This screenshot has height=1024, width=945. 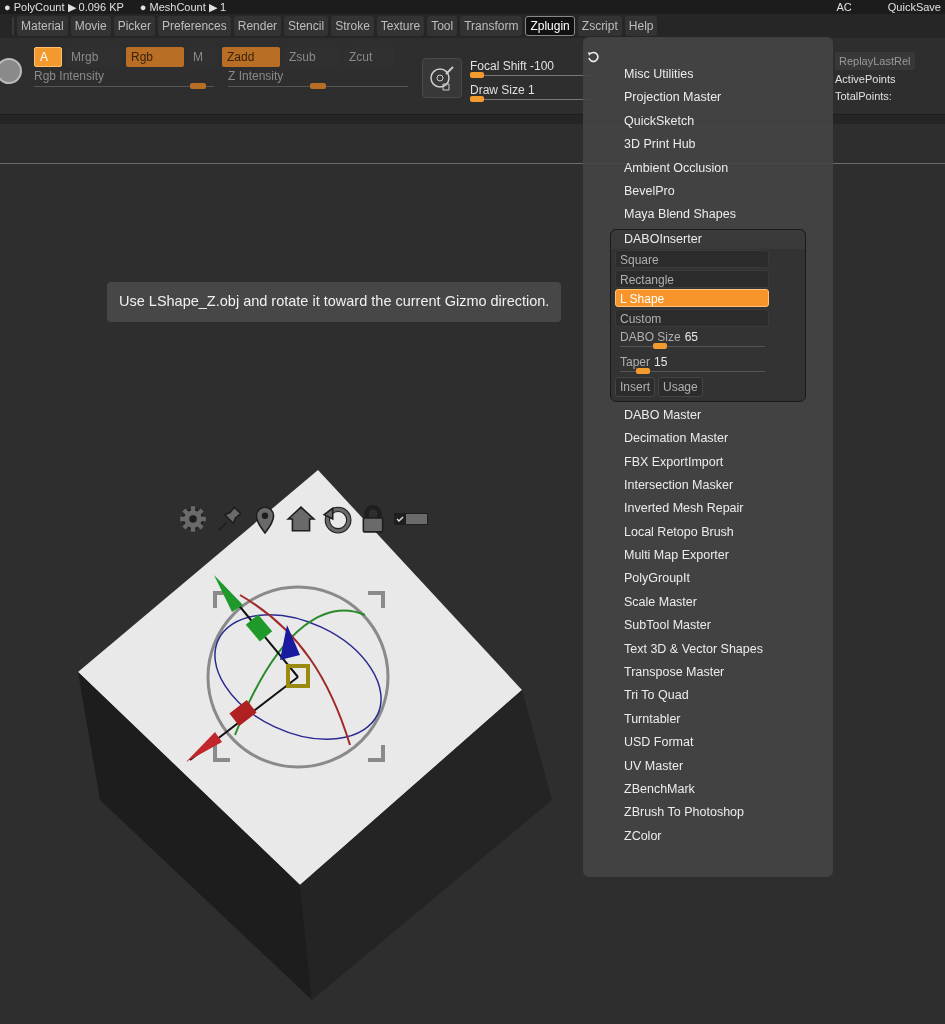 I want to click on slider-value: 65, so click(x=691, y=336).